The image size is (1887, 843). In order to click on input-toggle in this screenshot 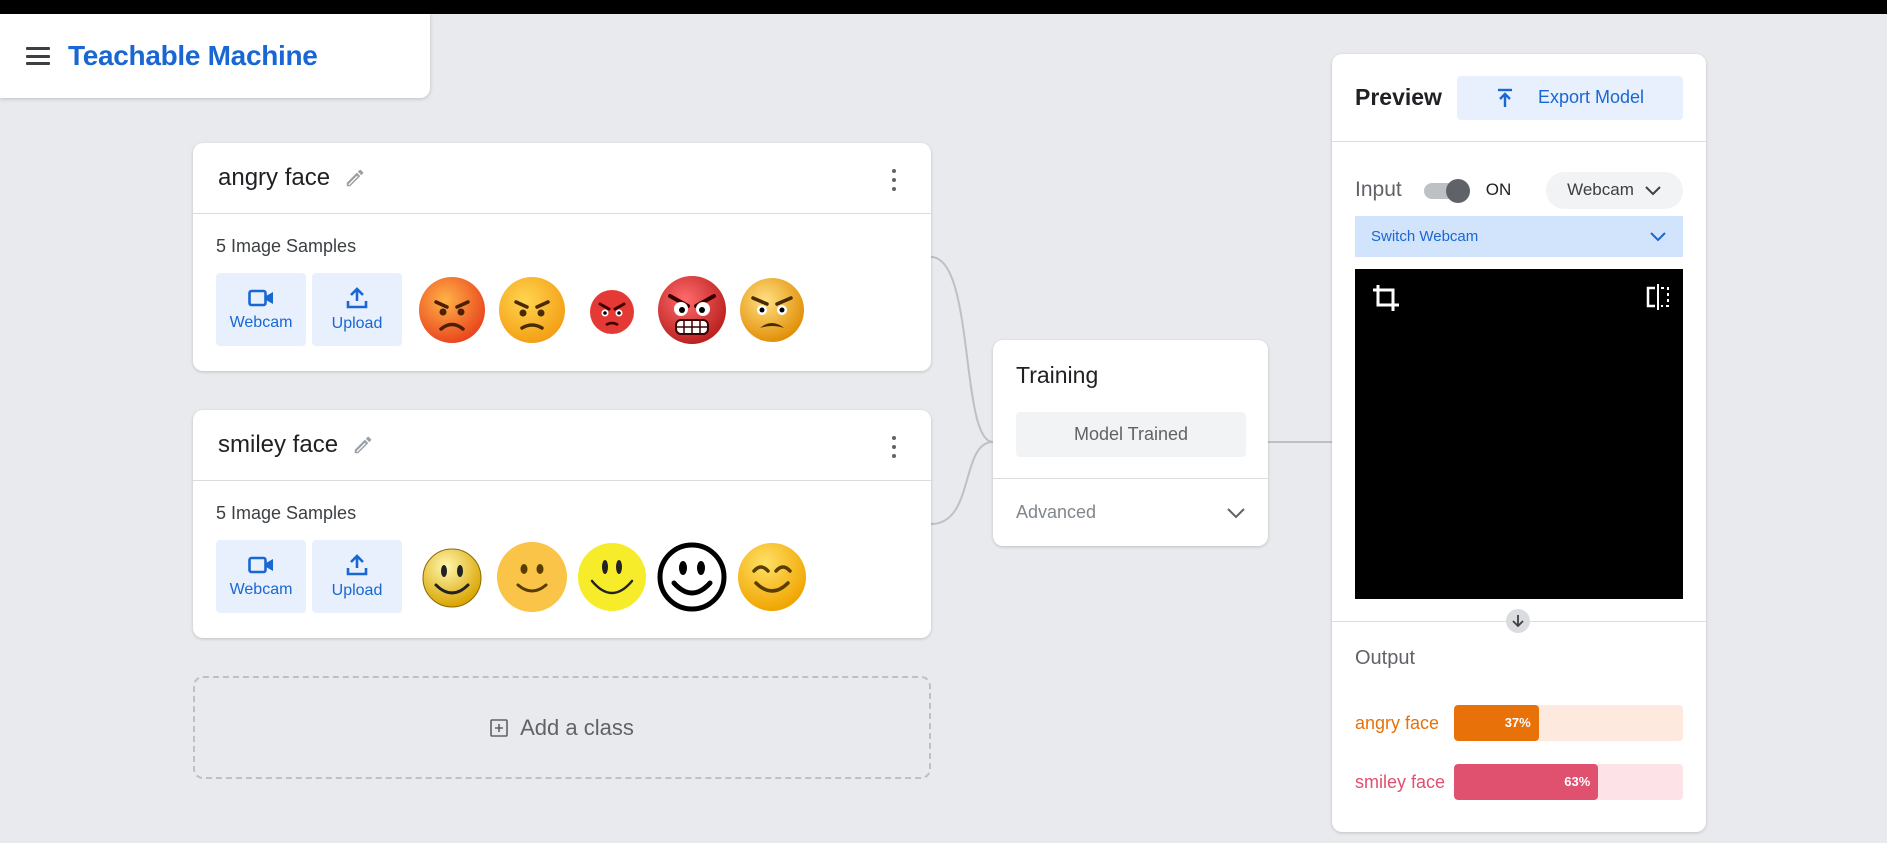, I will do `click(1446, 191)`.